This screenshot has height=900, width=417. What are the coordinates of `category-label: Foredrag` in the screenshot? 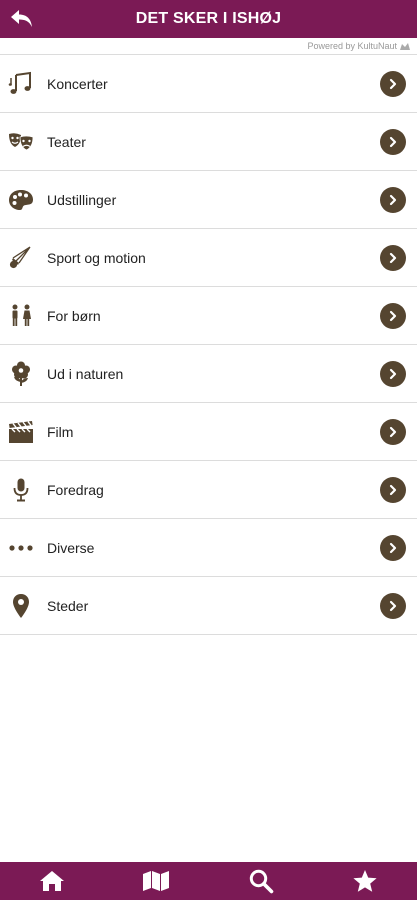 It's located at (75, 489).